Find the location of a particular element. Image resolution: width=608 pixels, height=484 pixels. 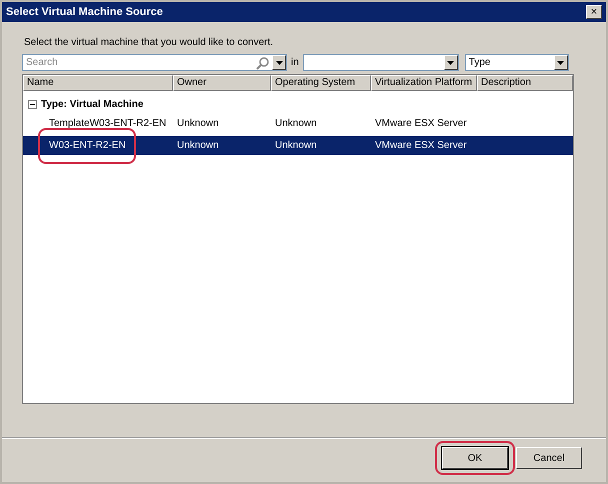

search-field: Search is located at coordinates (139, 62).